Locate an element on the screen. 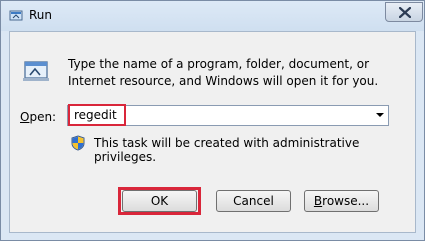  close-icon is located at coordinates (405, 12).